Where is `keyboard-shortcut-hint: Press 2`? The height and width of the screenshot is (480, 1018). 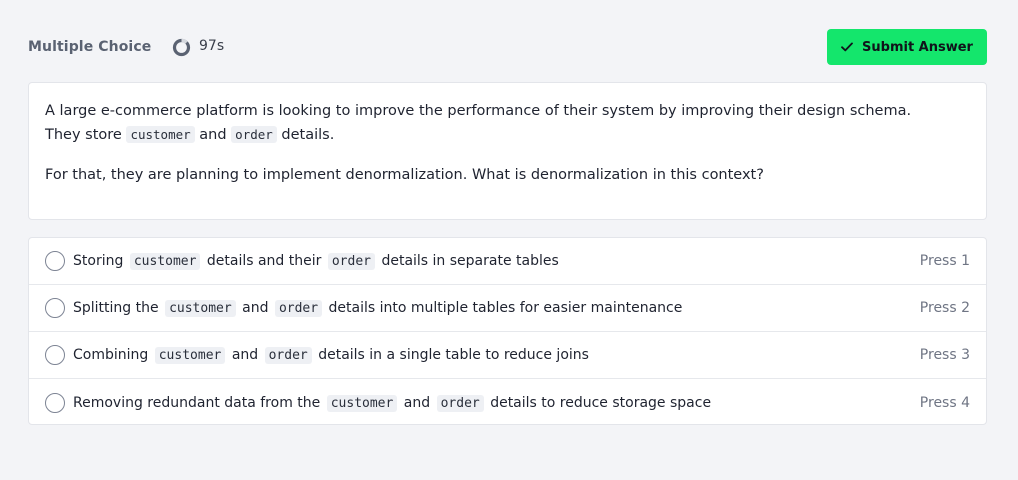 keyboard-shortcut-hint: Press 2 is located at coordinates (944, 308).